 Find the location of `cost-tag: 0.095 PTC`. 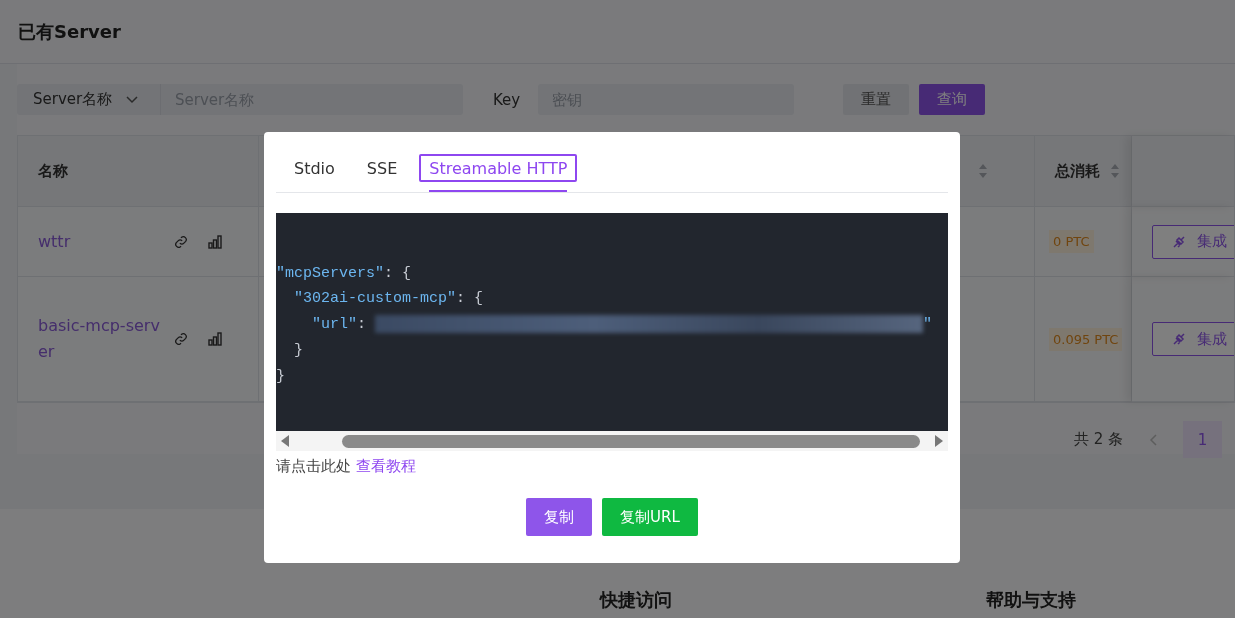

cost-tag: 0.095 PTC is located at coordinates (1086, 339).